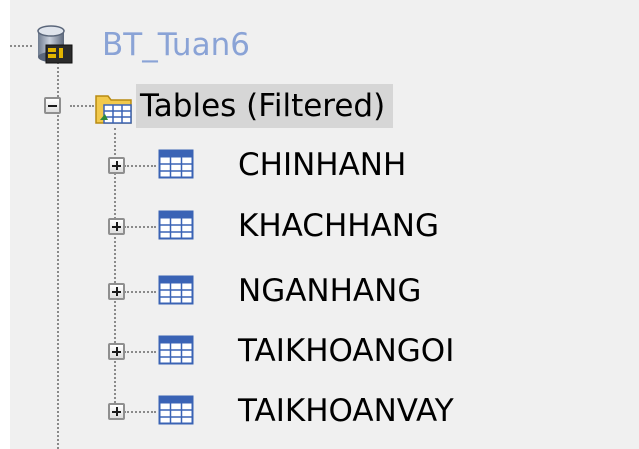 The width and height of the screenshot is (639, 449). What do you see at coordinates (55, 44) in the screenshot?
I see `database-icon` at bounding box center [55, 44].